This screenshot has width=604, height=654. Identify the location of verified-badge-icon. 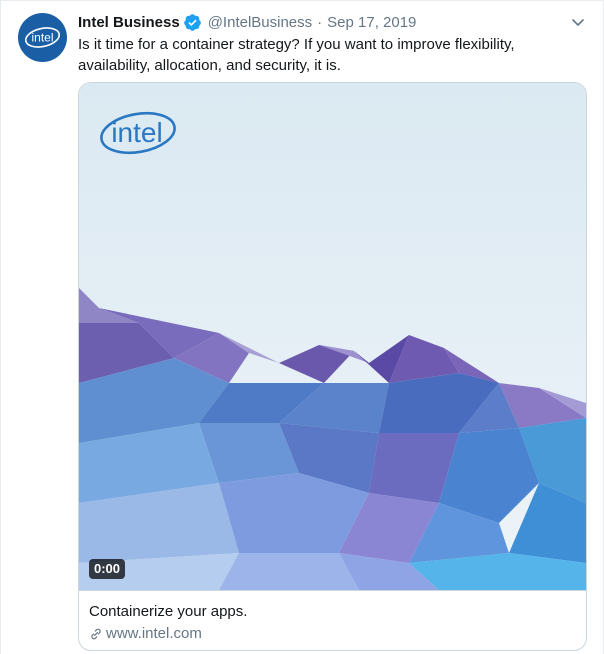
(192, 22).